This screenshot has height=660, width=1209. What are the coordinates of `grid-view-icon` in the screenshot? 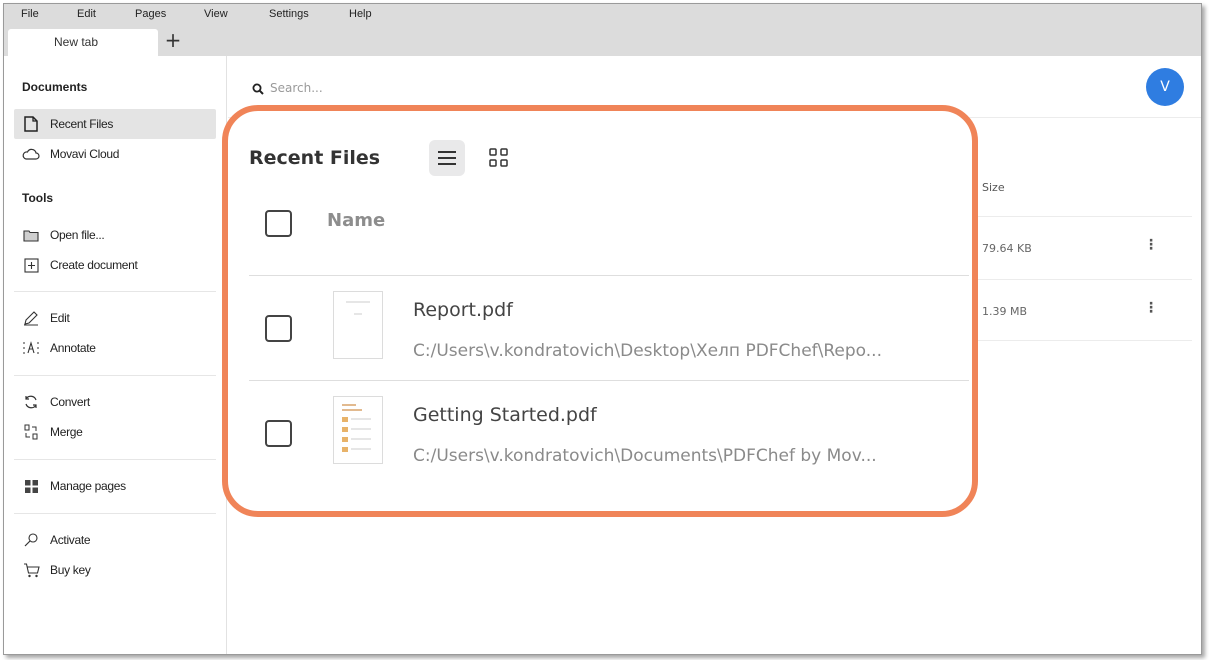 It's located at (498, 157).